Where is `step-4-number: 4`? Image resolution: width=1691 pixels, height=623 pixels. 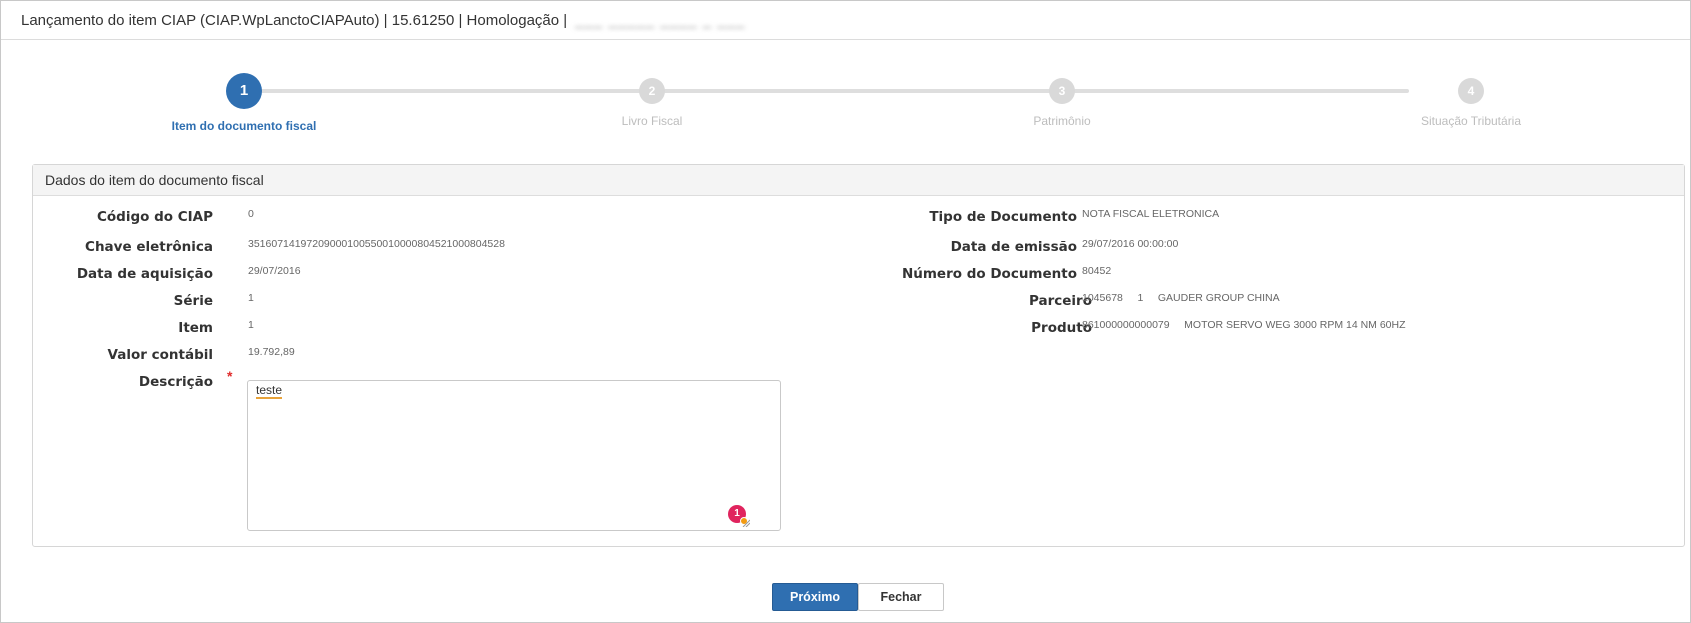
step-4-number: 4 is located at coordinates (1471, 91).